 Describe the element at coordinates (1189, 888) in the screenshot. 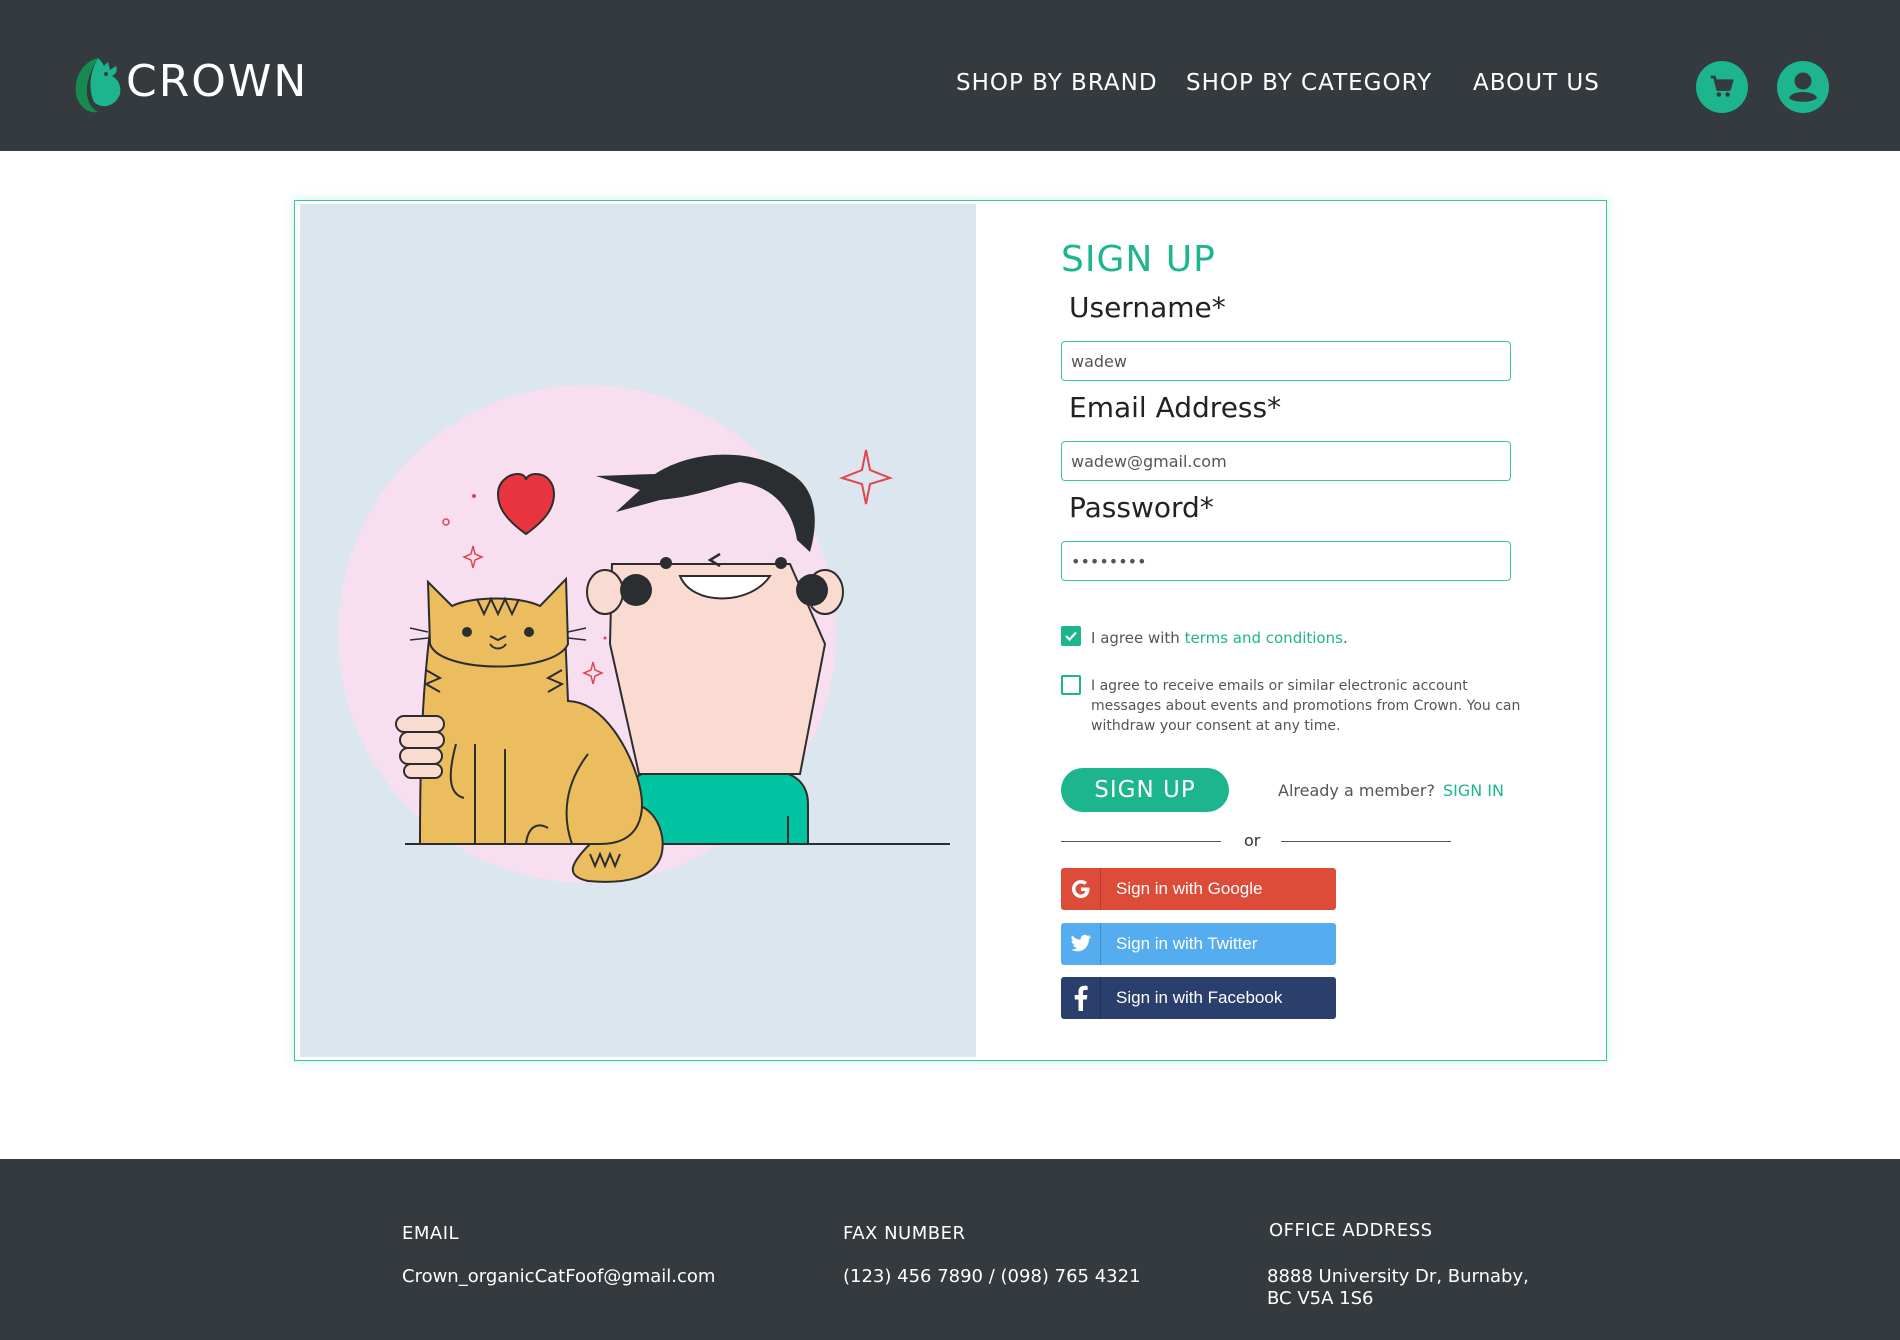

I see `google-signin-label: Sign in with Google` at that location.